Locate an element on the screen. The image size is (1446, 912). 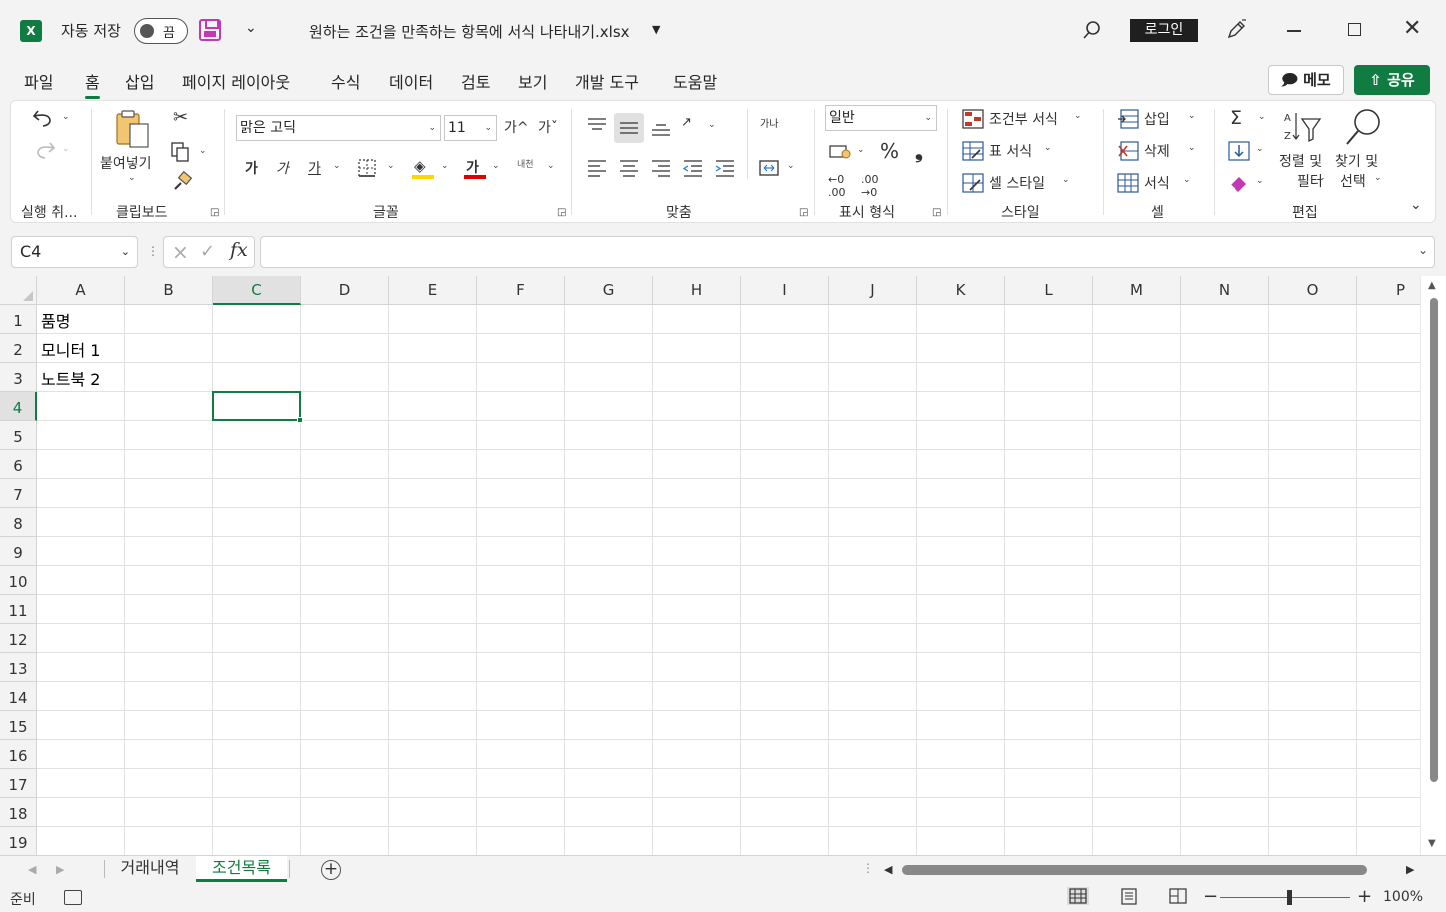
next-sheet-icon: ▶ is located at coordinates (60, 869).